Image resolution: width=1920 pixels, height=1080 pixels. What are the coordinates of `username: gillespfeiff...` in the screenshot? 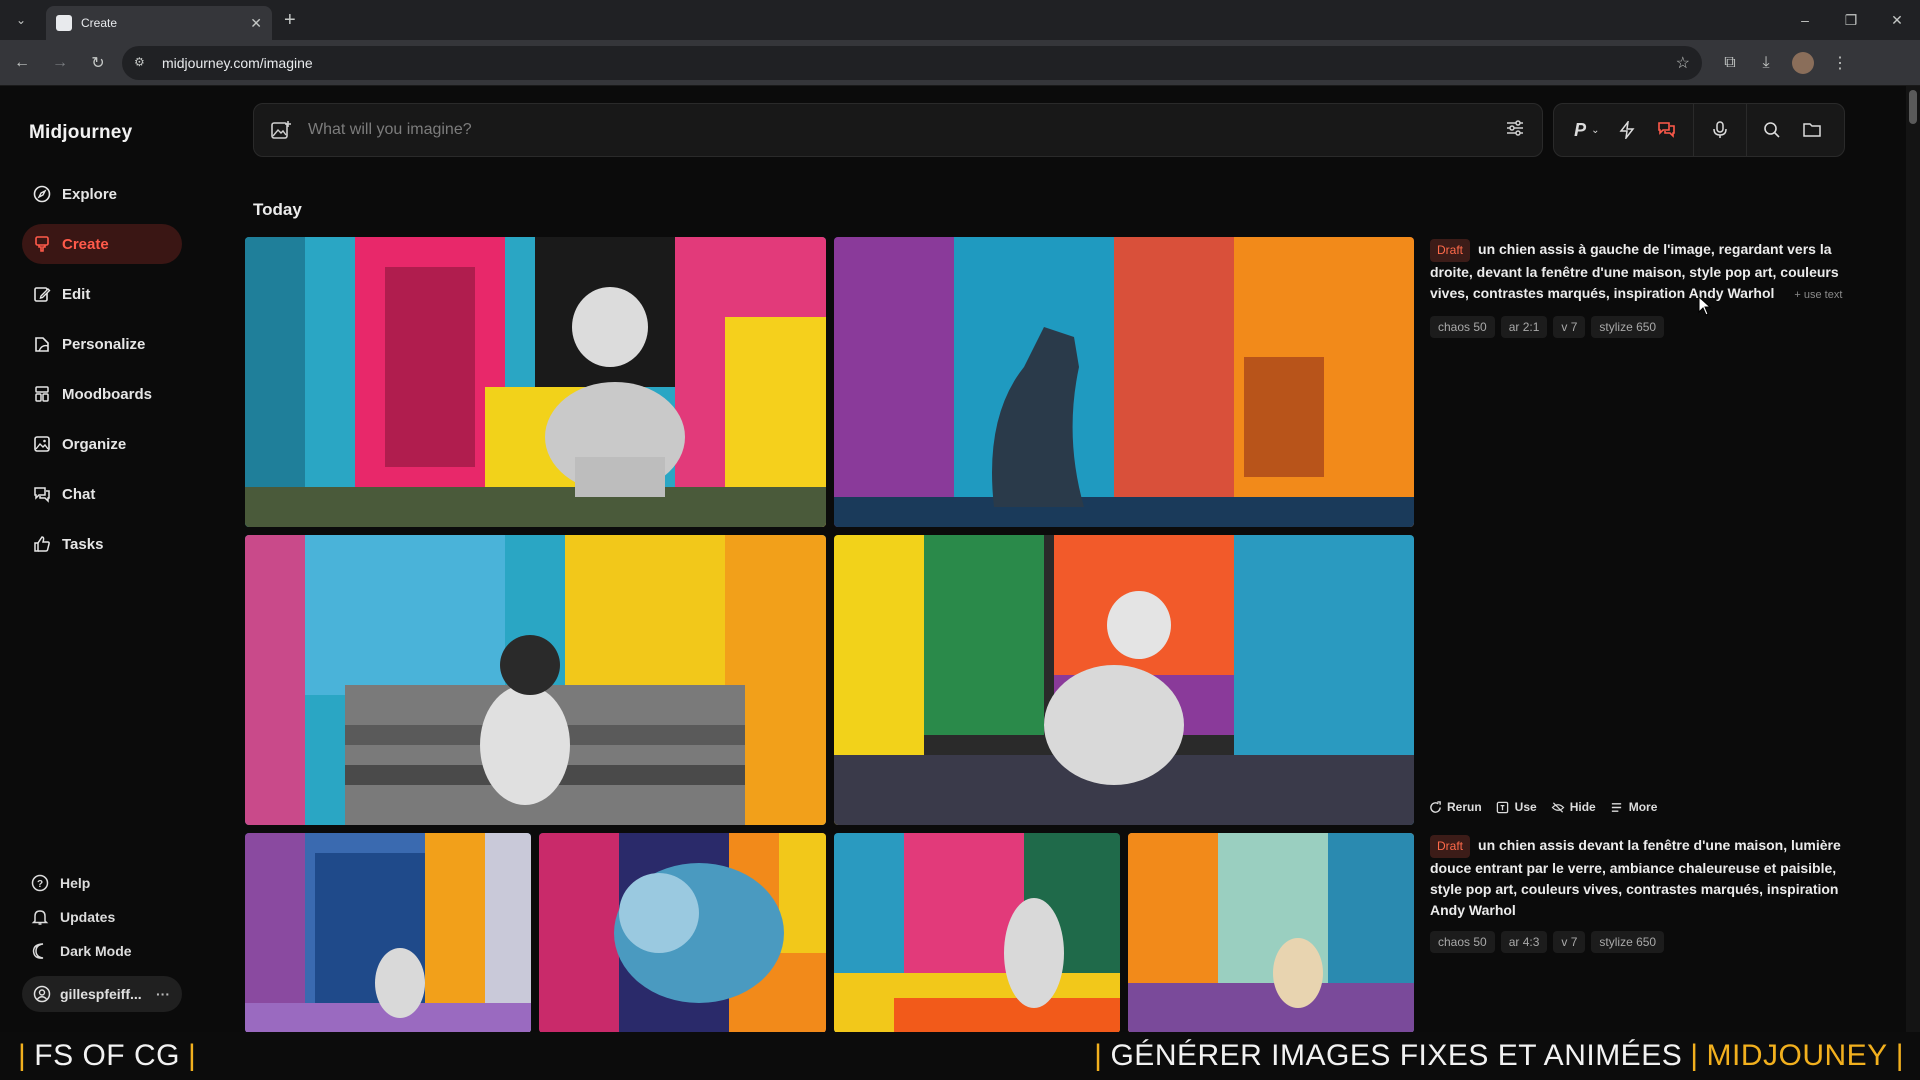 It's located at (101, 994).